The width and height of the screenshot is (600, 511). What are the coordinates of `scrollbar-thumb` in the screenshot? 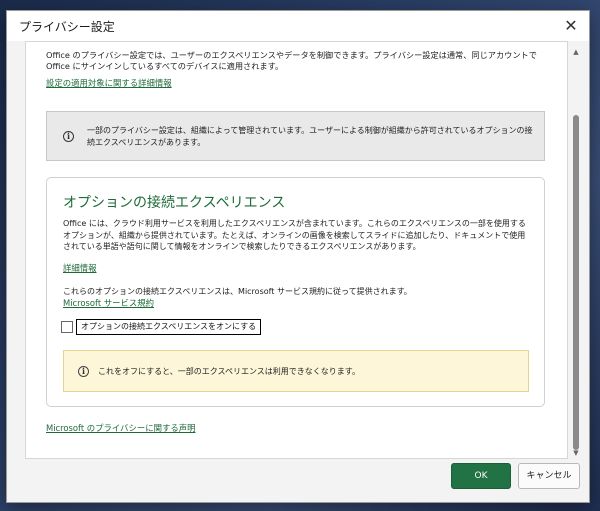 It's located at (576, 282).